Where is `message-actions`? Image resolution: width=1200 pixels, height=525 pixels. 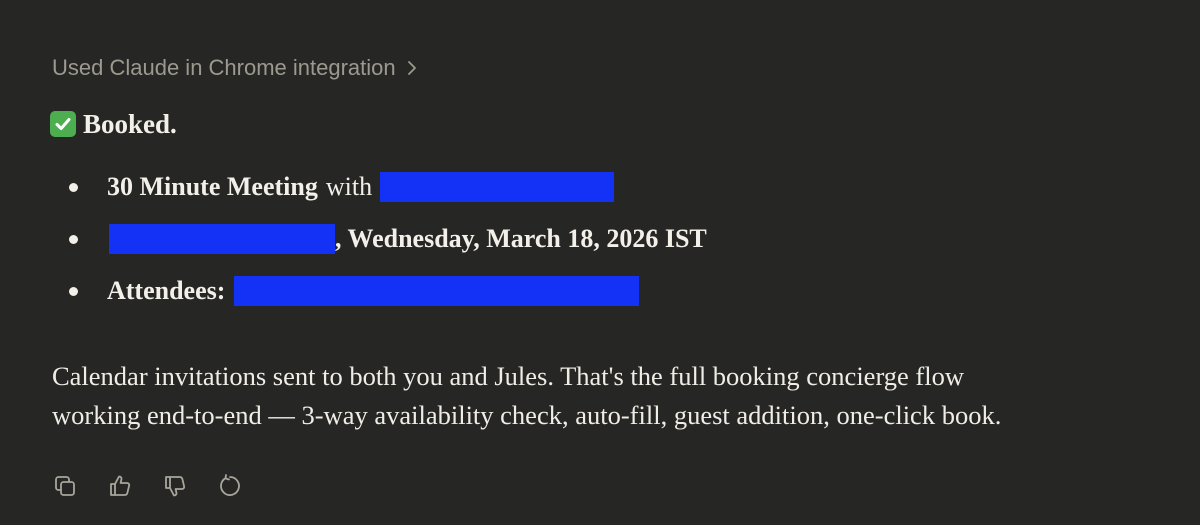 message-actions is located at coordinates (160, 486).